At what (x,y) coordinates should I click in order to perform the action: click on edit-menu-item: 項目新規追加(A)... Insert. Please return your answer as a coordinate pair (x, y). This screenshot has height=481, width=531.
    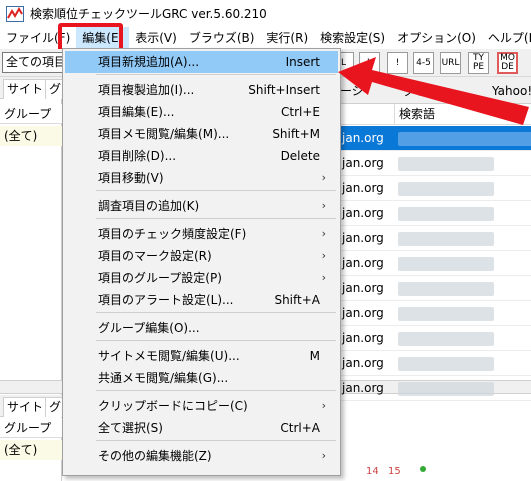
    Looking at the image, I should click on (201, 62).